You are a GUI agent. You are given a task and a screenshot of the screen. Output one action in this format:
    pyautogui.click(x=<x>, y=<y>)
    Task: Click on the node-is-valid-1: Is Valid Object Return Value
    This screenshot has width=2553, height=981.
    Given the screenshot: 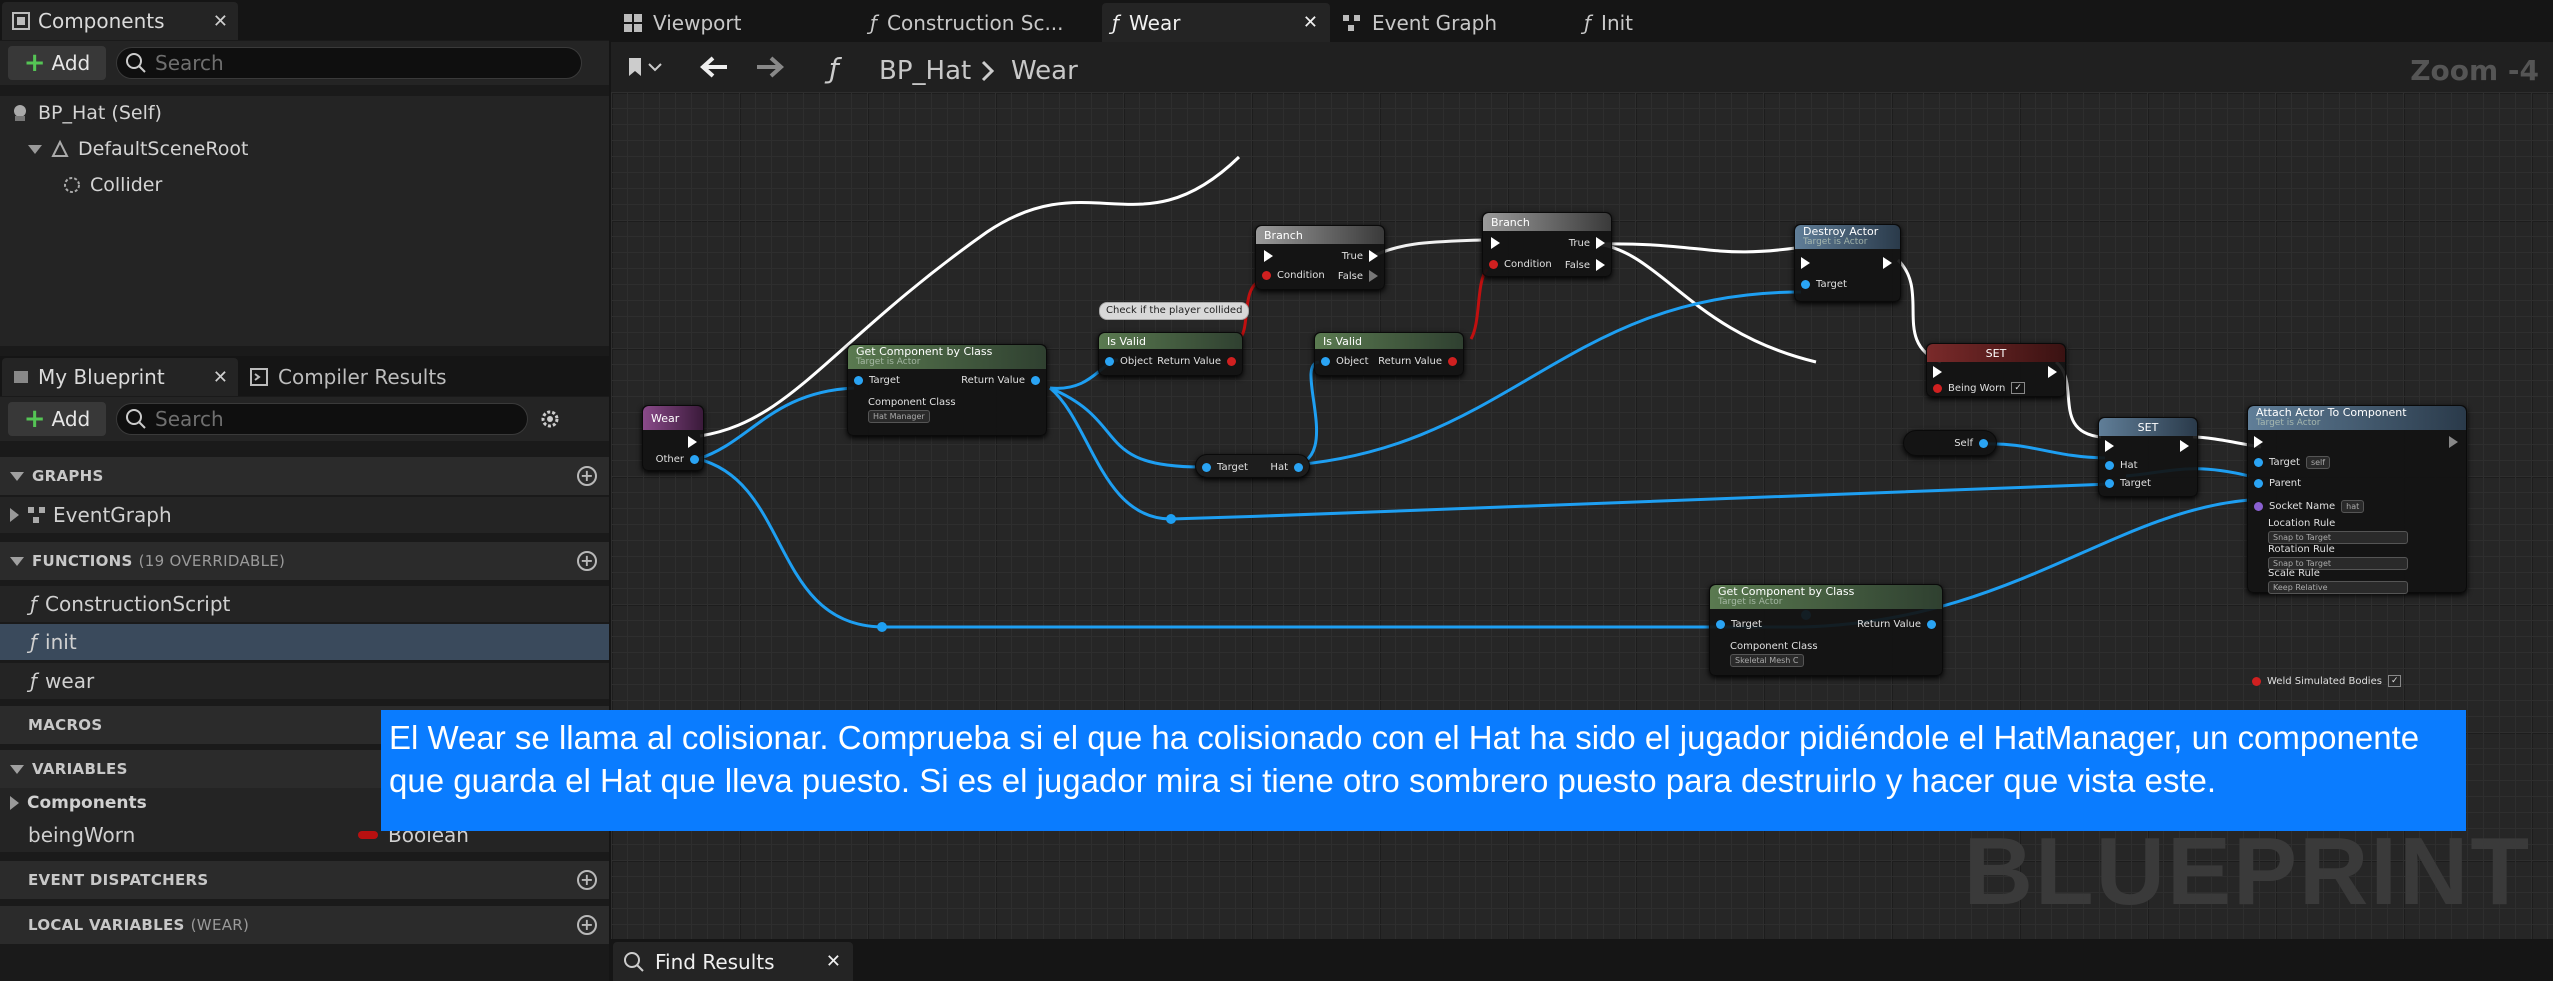 What is the action you would take?
    pyautogui.click(x=1170, y=354)
    